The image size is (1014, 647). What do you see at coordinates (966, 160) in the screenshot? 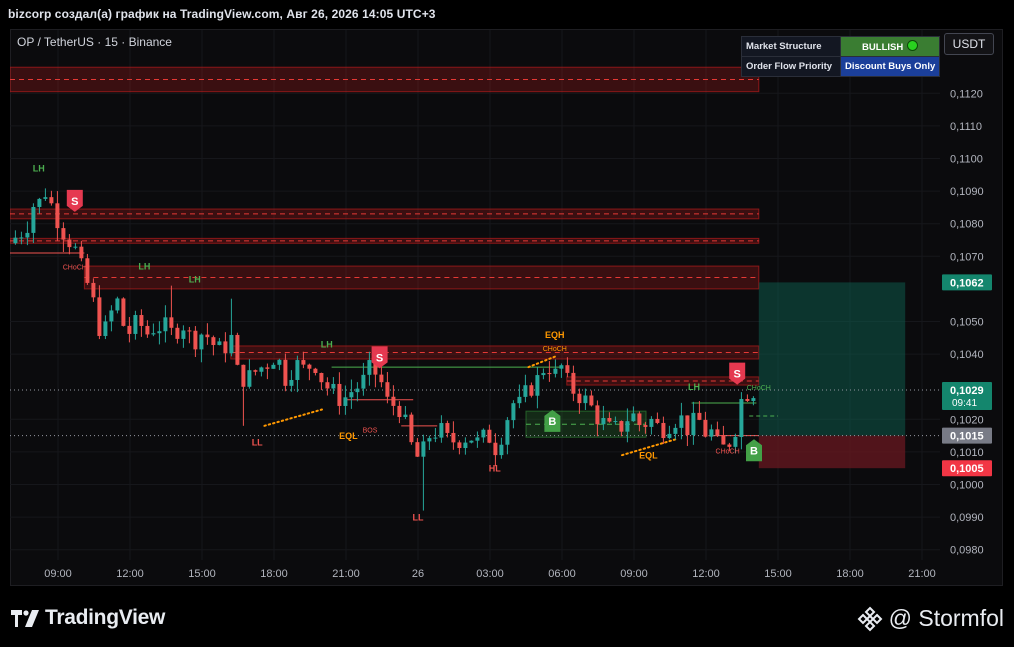
I see `price-tick-label: 0,1100` at bounding box center [966, 160].